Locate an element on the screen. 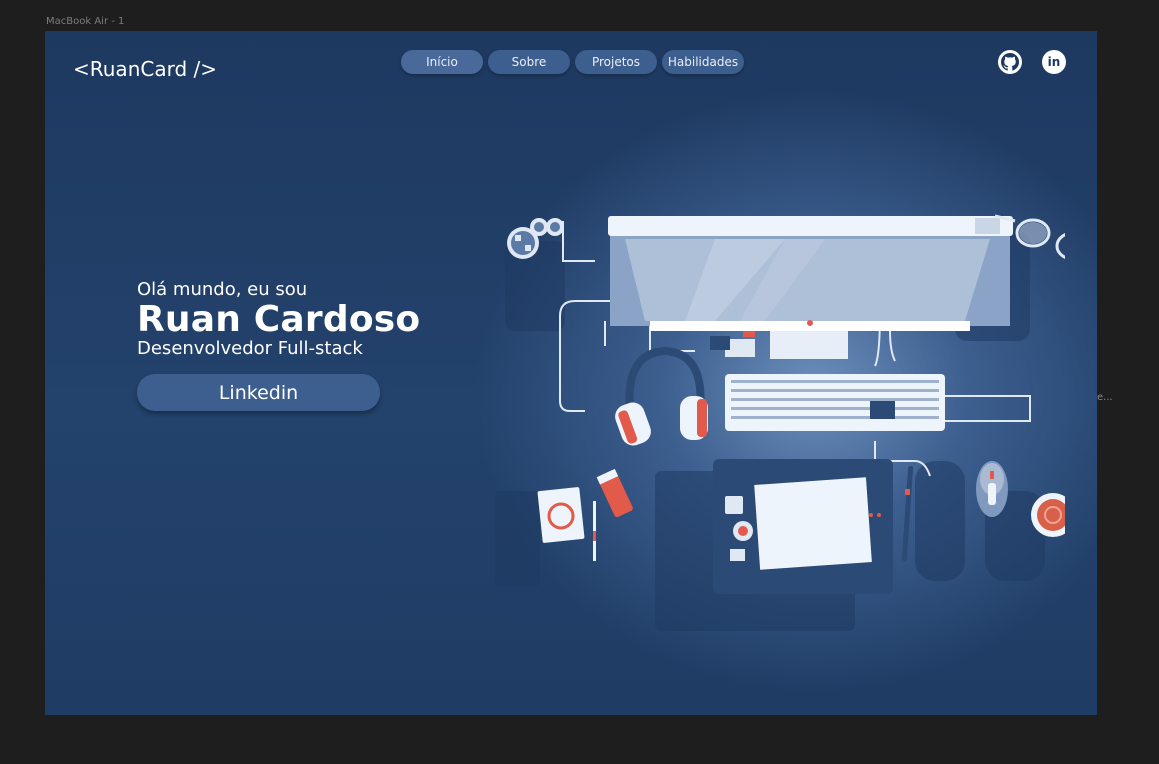 This screenshot has height=764, width=1159. hero-greeting: Olá mundo, eu sou is located at coordinates (222, 289).